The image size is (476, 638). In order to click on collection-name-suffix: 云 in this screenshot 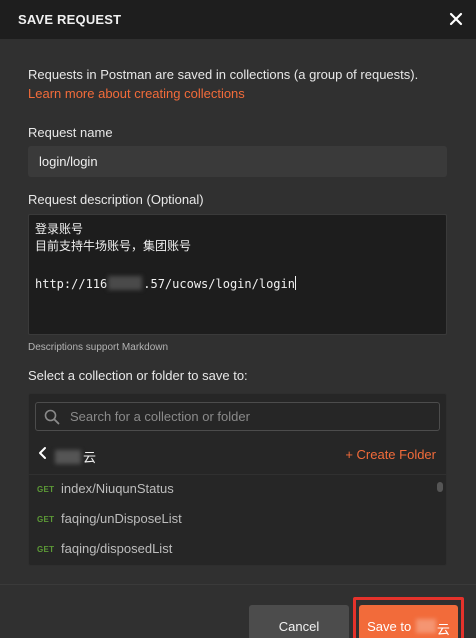, I will do `click(90, 457)`.